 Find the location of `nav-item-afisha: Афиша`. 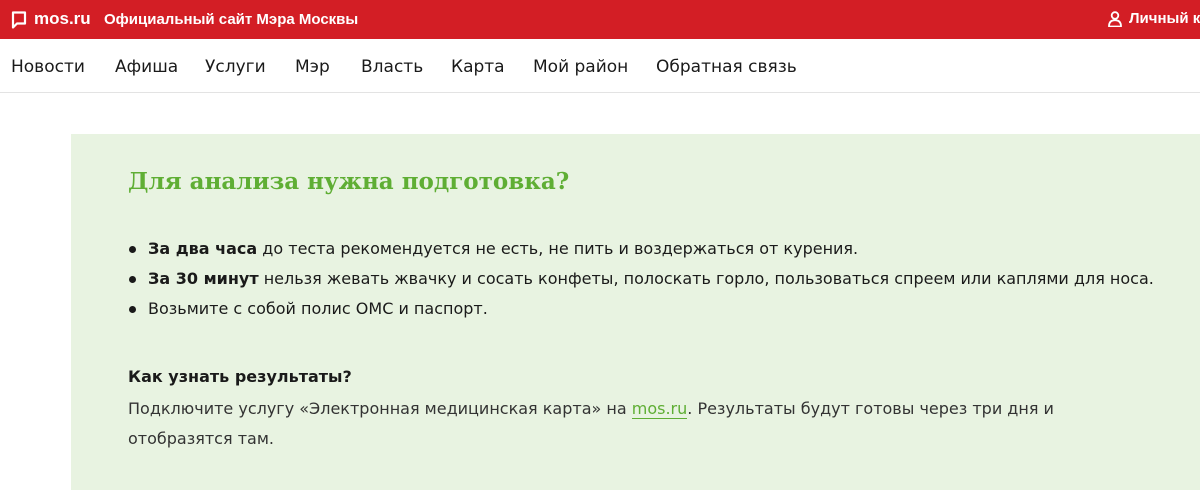

nav-item-afisha: Афиша is located at coordinates (146, 67).